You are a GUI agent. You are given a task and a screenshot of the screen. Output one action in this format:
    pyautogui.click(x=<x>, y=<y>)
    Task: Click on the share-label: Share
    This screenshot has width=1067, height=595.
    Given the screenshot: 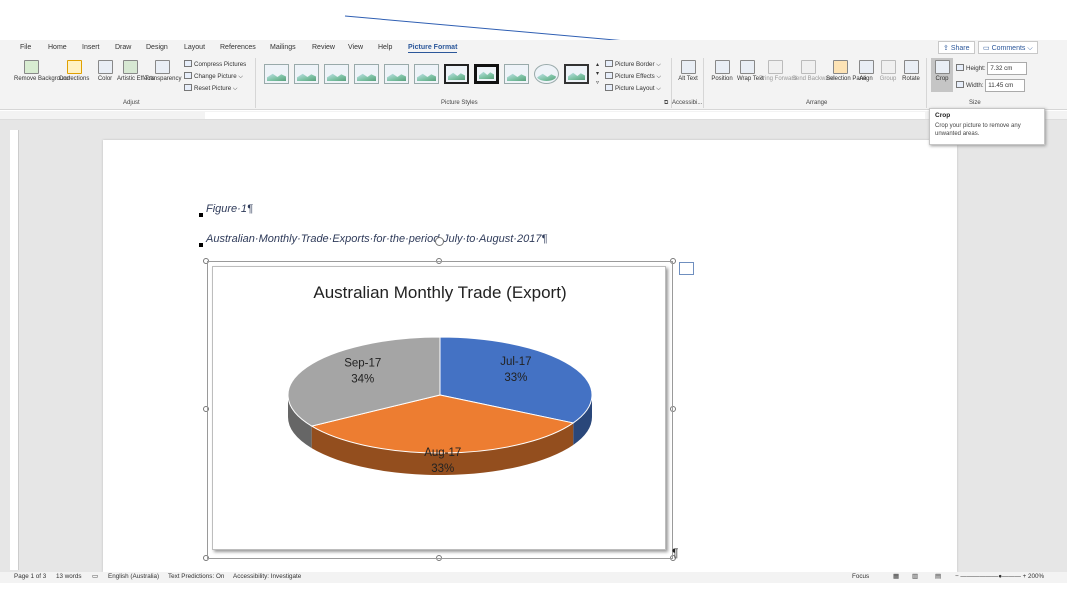 What is the action you would take?
    pyautogui.click(x=960, y=48)
    